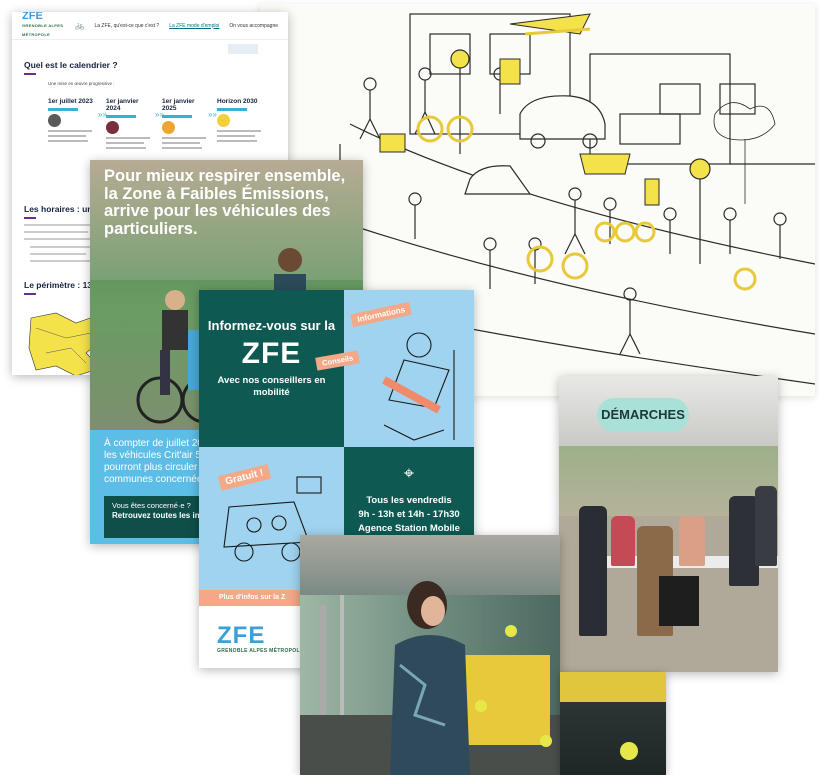 Image resolution: width=819 pixels, height=775 pixels. What do you see at coordinates (54, 120) in the screenshot?
I see `critair-5-badge` at bounding box center [54, 120].